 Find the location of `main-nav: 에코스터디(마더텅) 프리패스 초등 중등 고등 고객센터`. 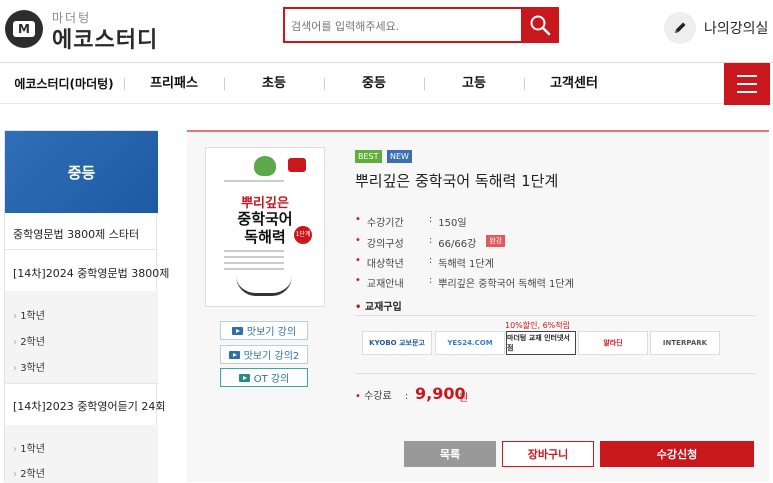

main-nav: 에코스터디(마더텅) 프리패스 초등 중등 고등 고객센터 is located at coordinates (386, 83).